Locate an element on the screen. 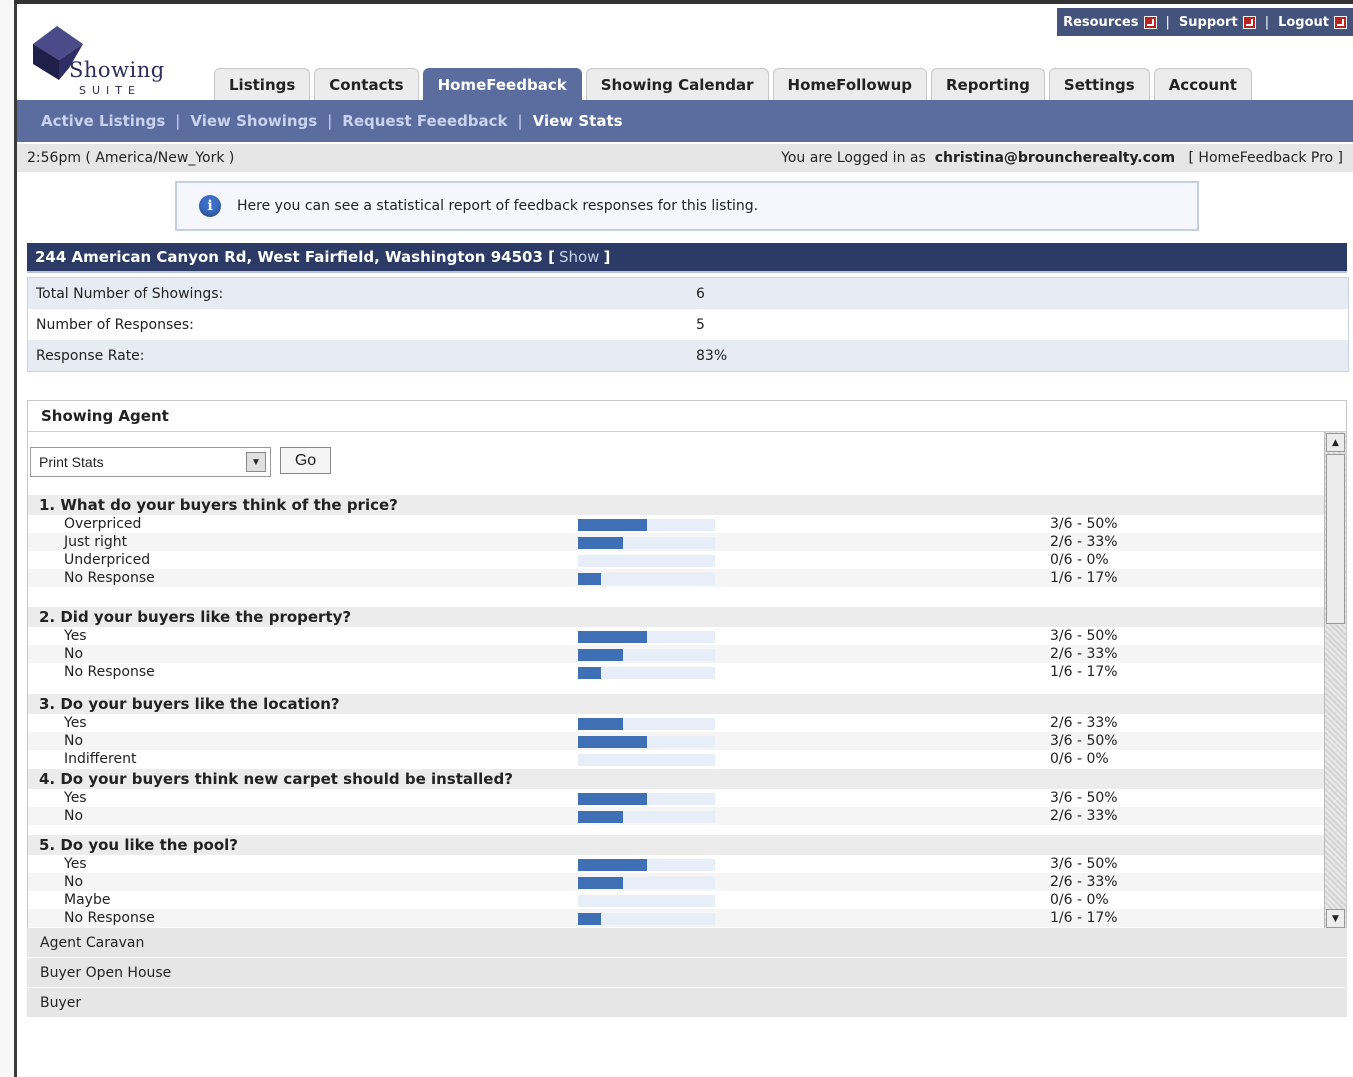 The image size is (1353, 1077). section-buyer-open-house: Buyer Open House is located at coordinates (687, 973).